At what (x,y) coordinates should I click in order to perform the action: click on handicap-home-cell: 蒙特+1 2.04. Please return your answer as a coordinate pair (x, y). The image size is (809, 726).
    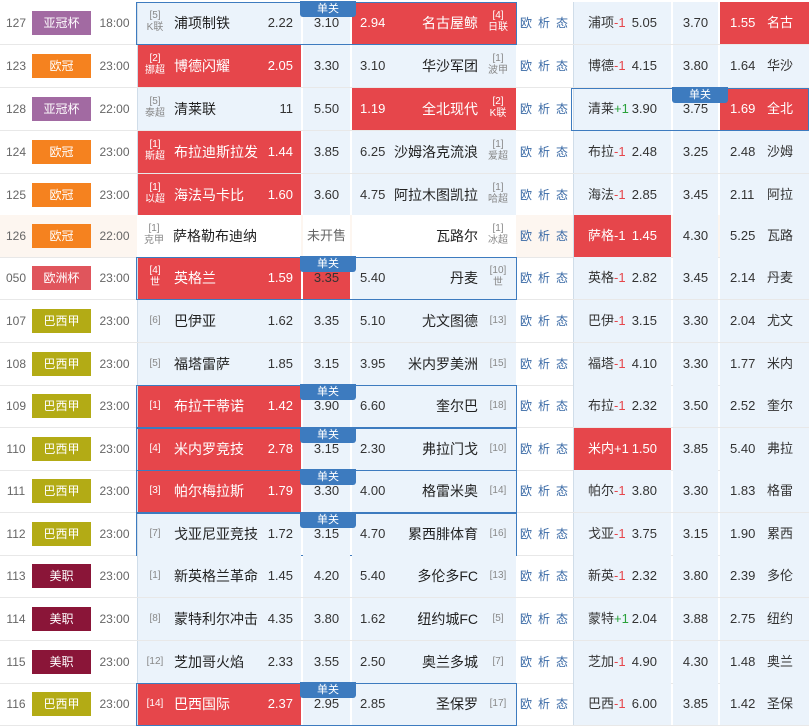
    Looking at the image, I should click on (622, 619).